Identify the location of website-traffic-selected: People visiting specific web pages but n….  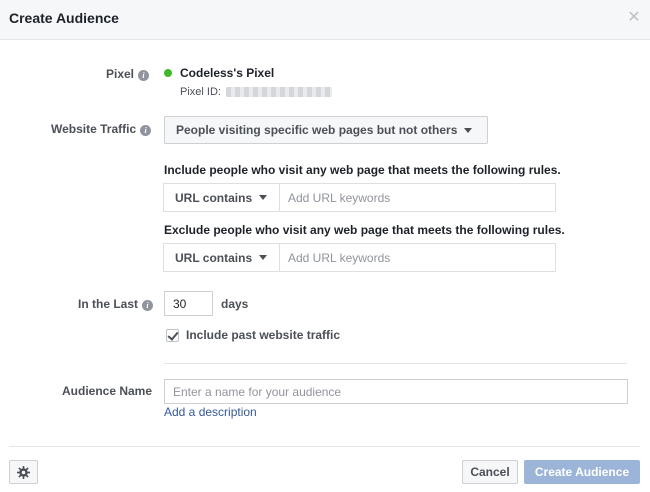
(317, 130).